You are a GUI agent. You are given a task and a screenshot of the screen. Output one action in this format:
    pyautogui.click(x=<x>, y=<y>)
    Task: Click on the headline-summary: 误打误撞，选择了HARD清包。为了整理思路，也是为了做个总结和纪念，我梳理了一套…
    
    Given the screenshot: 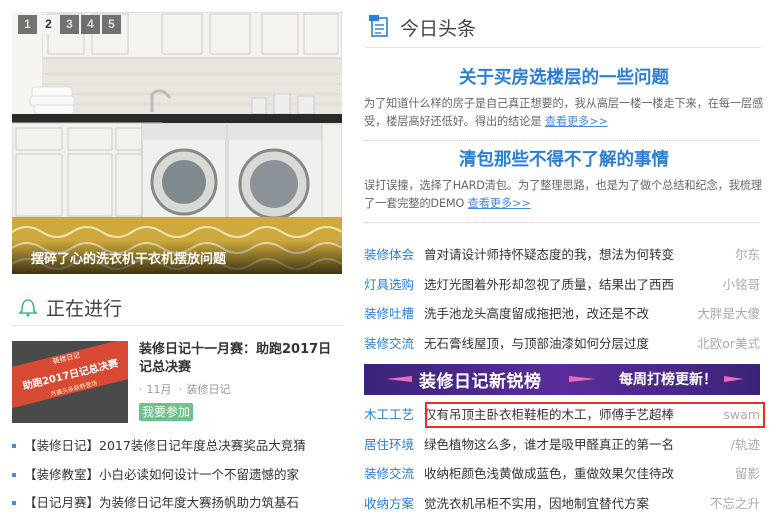 What is the action you would take?
    pyautogui.click(x=563, y=194)
    